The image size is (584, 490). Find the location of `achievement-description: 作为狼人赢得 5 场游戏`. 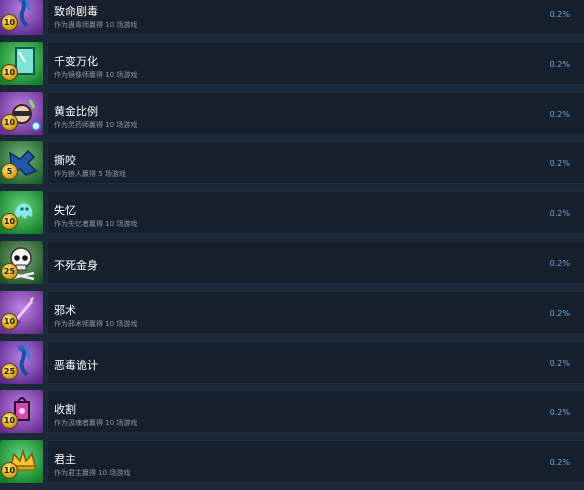

achievement-description: 作为狼人赢得 5 场游戏 is located at coordinates (90, 174).